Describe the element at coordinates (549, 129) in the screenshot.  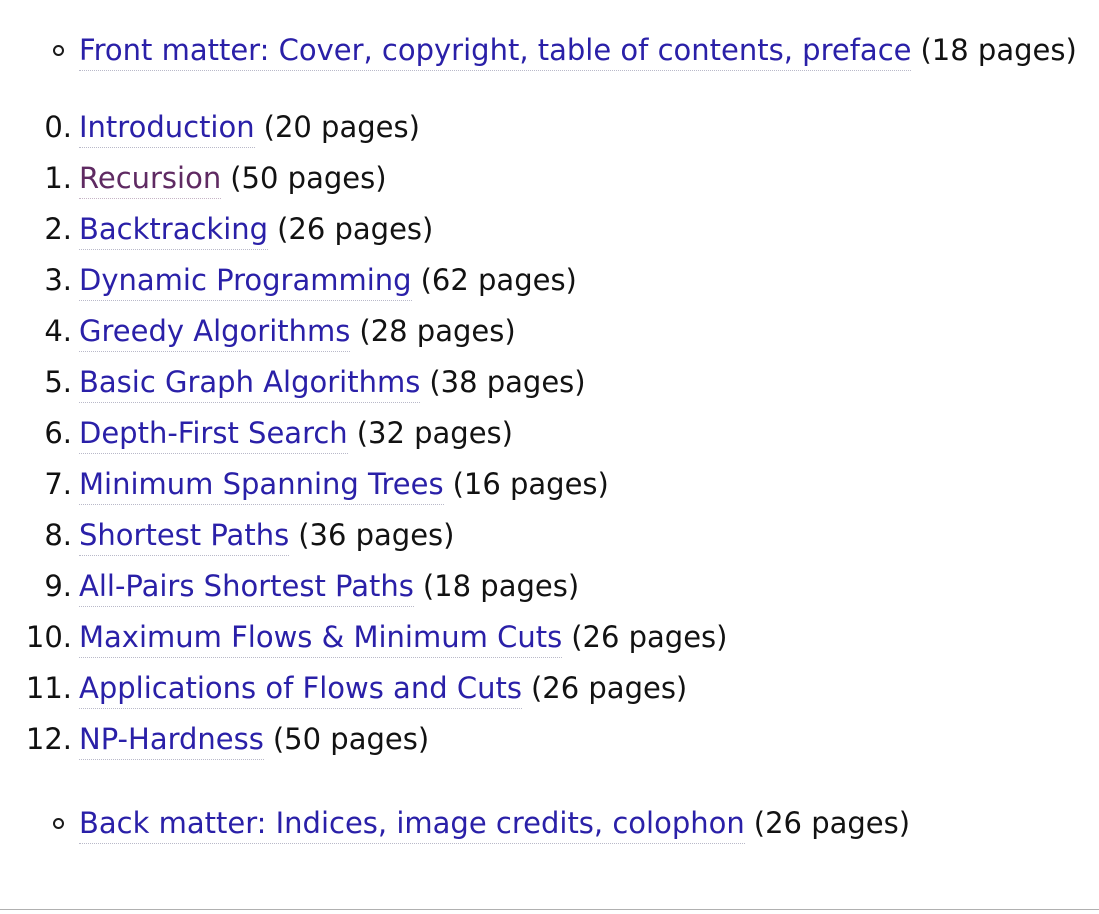
I see `list-item-chapter-0: 0. Introduction (20 pages)` at that location.